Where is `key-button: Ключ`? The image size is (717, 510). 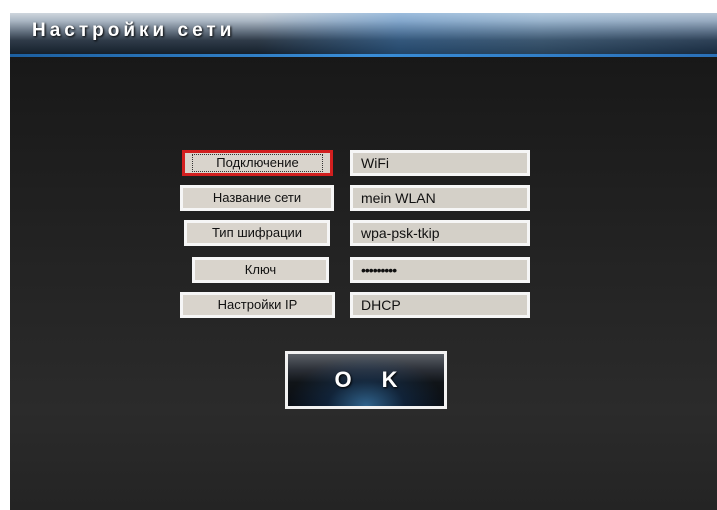 key-button: Ключ is located at coordinates (260, 270).